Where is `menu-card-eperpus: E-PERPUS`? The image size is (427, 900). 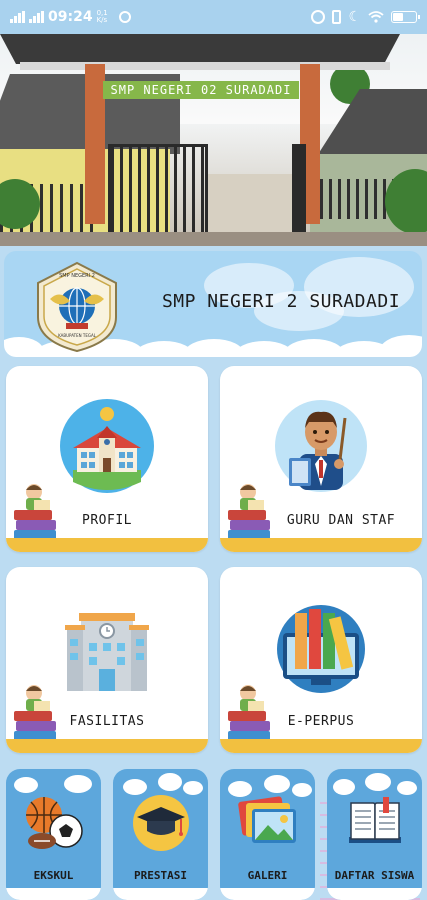 menu-card-eperpus: E-PERPUS is located at coordinates (321, 660).